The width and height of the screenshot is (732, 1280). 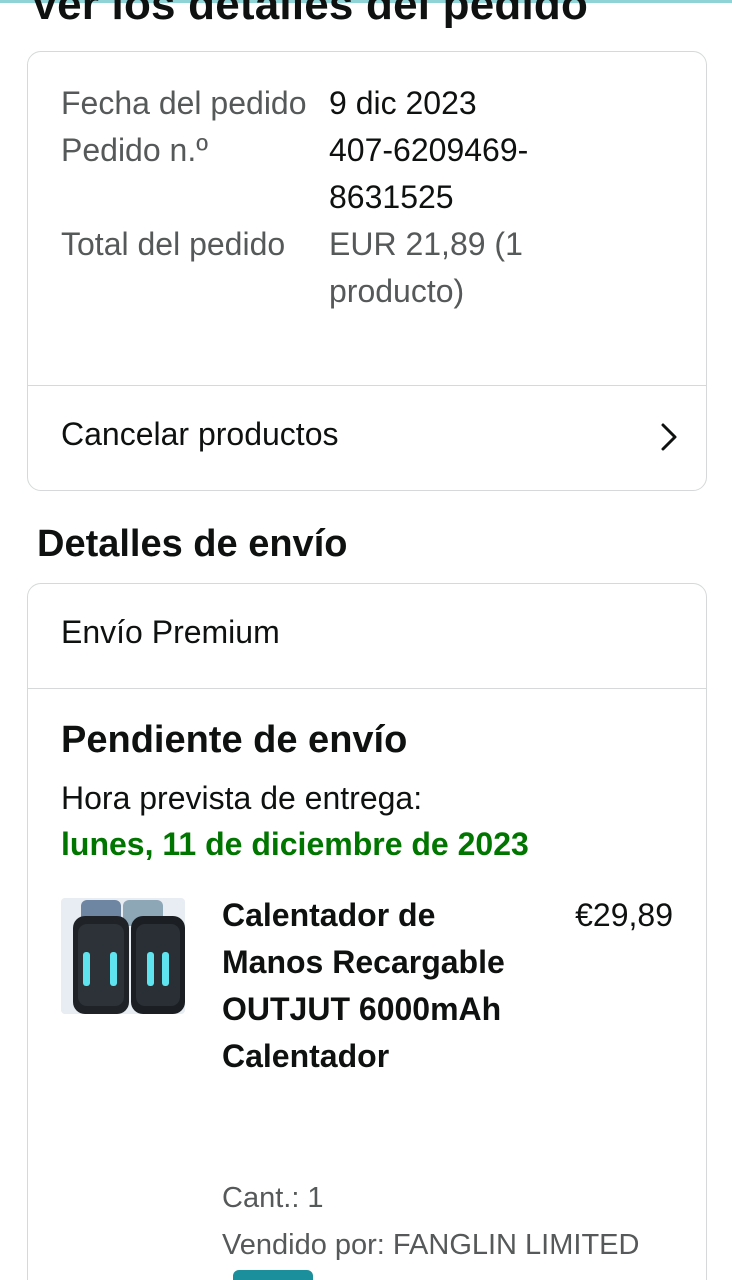 What do you see at coordinates (170, 632) in the screenshot?
I see `shipping-method: Envío Premium` at bounding box center [170, 632].